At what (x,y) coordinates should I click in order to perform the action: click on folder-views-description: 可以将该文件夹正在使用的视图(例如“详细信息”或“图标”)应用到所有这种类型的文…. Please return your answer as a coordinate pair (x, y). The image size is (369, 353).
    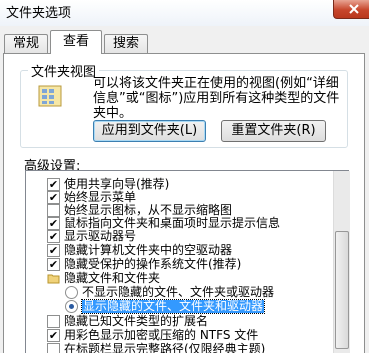
    Looking at the image, I should click on (216, 98).